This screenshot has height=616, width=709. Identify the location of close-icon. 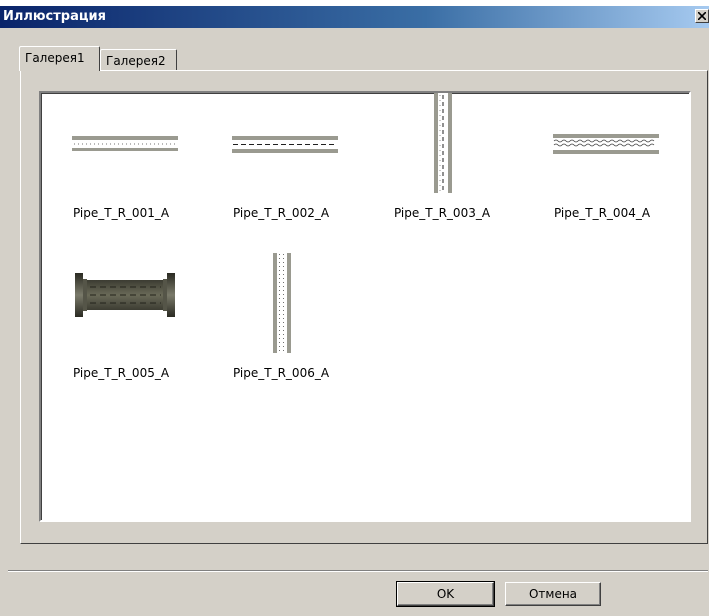
(702, 16).